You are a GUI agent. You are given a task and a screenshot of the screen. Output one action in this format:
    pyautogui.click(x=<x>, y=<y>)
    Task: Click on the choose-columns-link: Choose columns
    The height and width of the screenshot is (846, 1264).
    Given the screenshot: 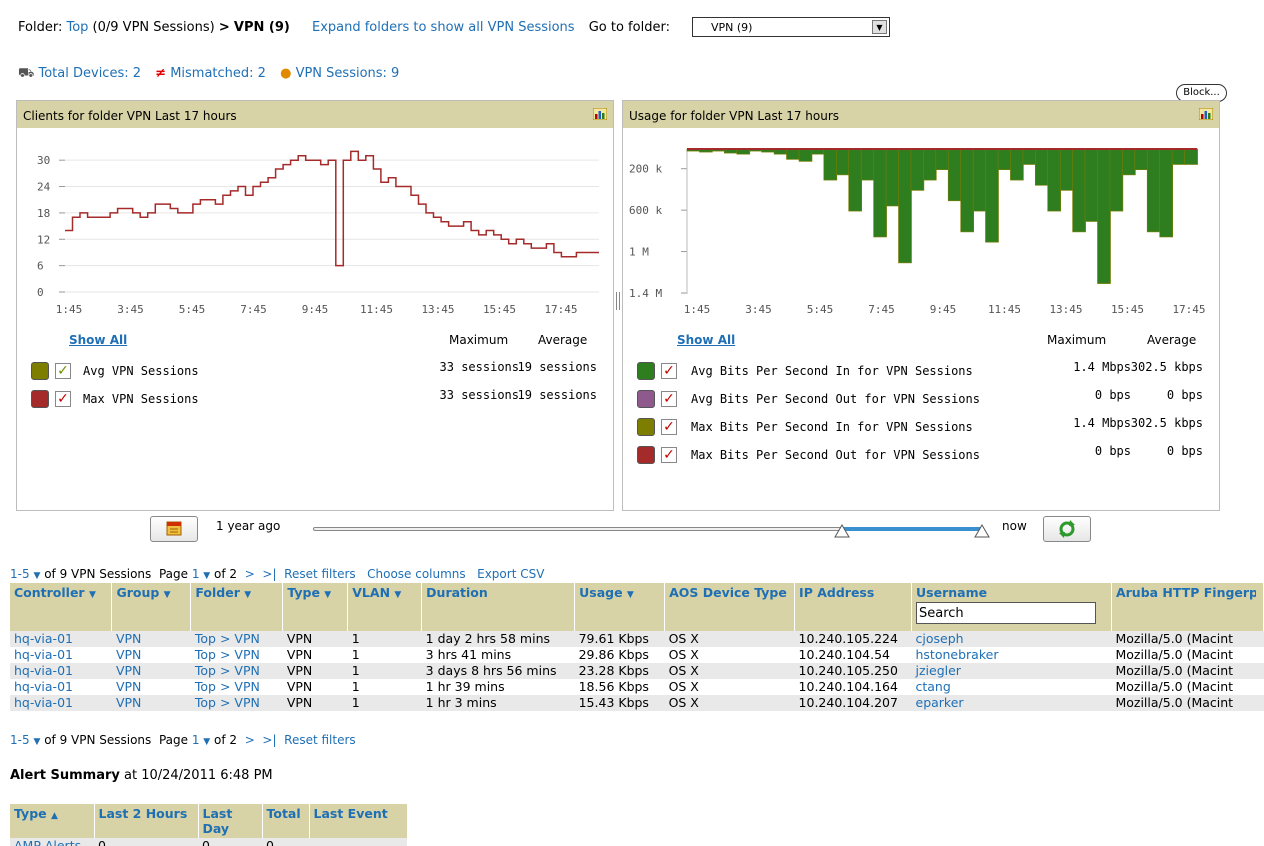 What is the action you would take?
    pyautogui.click(x=416, y=574)
    